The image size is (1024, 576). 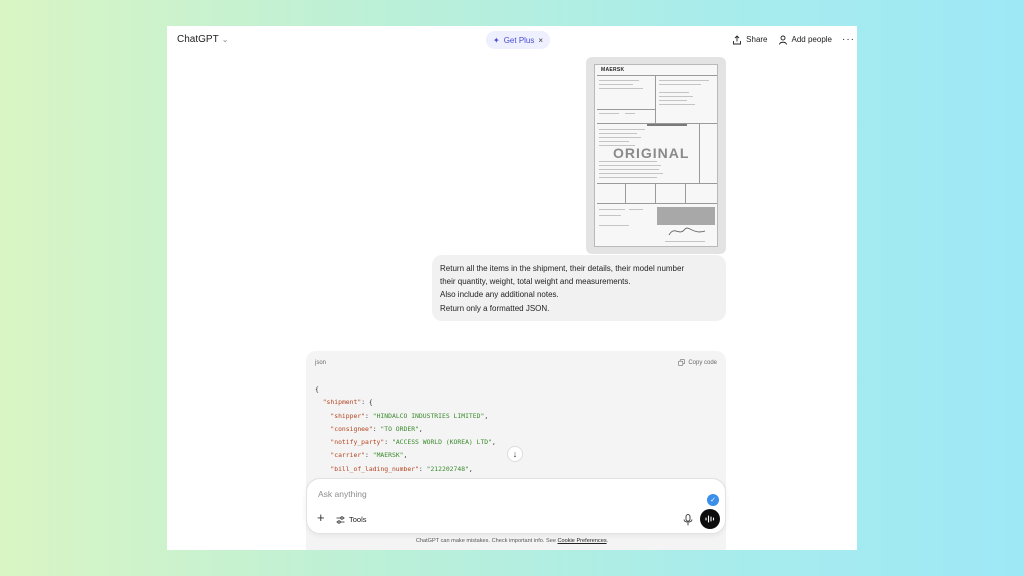 I want to click on arrow-down-icon: ↓, so click(x=515, y=454).